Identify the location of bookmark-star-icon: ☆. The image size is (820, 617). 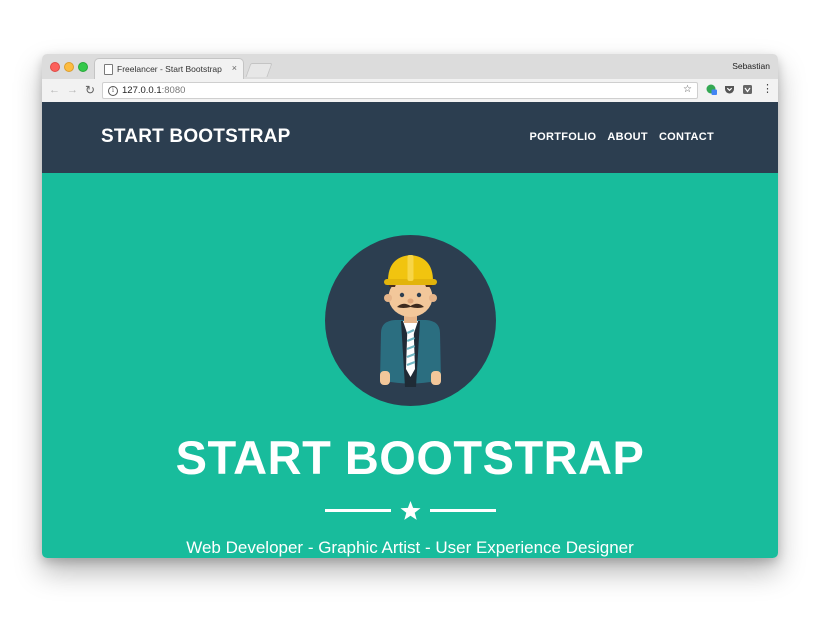
(687, 89).